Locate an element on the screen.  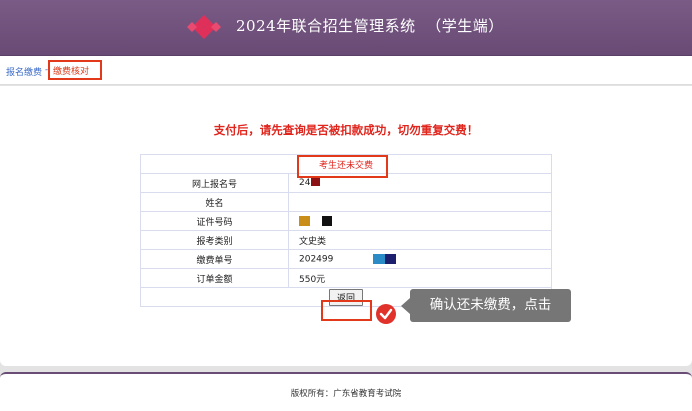
status-highlight is located at coordinates (342, 166).